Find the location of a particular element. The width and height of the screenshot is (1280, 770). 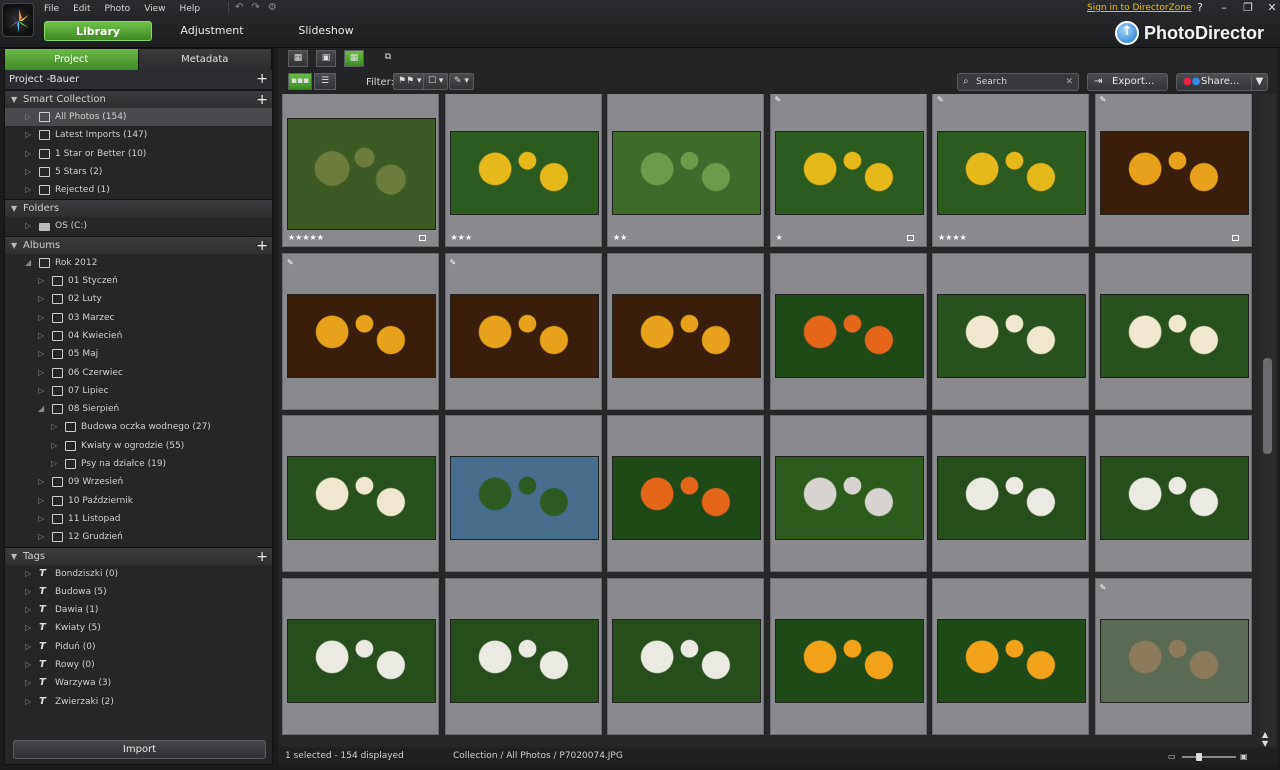

album-month: ▷ 01 Styczeń is located at coordinates (138, 281).